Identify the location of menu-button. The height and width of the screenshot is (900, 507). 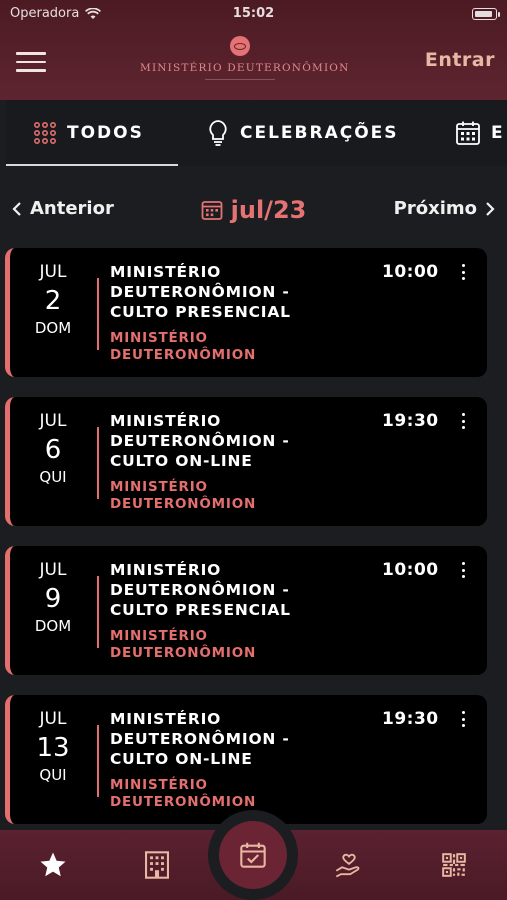
(31, 62).